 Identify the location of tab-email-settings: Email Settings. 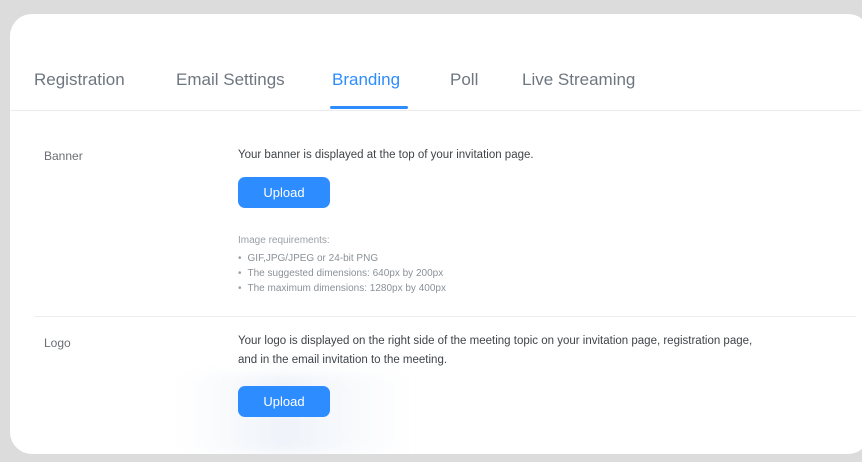
(230, 80).